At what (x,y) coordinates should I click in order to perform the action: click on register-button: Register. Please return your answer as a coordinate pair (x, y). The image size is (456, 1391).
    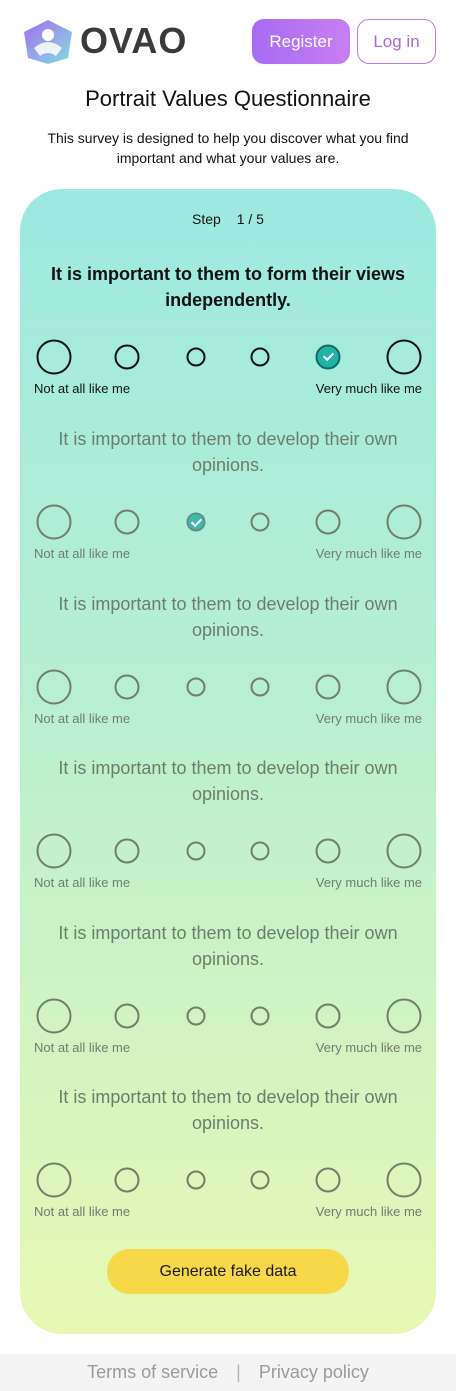
    Looking at the image, I should click on (301, 41).